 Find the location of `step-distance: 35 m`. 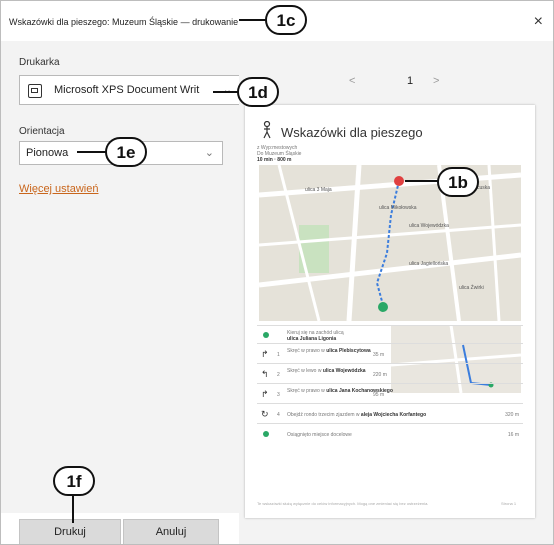

step-distance: 35 m is located at coordinates (379, 355).